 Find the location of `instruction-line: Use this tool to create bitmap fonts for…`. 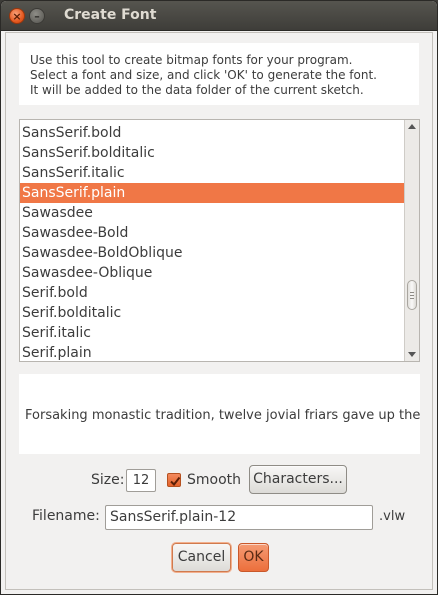

instruction-line: Use this tool to create bitmap fonts for… is located at coordinates (191, 60).